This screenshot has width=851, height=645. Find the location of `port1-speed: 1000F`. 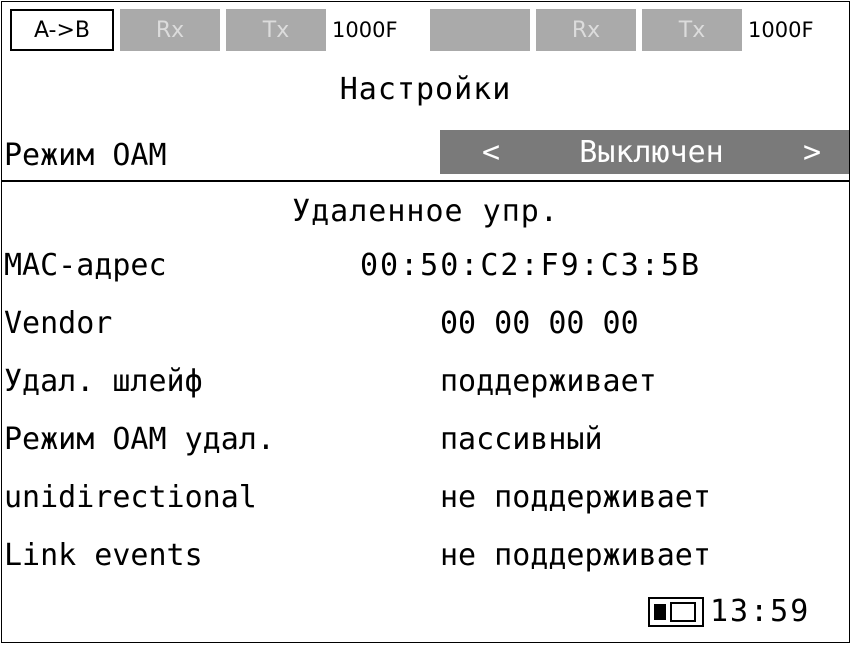

port1-speed: 1000F is located at coordinates (378, 30).